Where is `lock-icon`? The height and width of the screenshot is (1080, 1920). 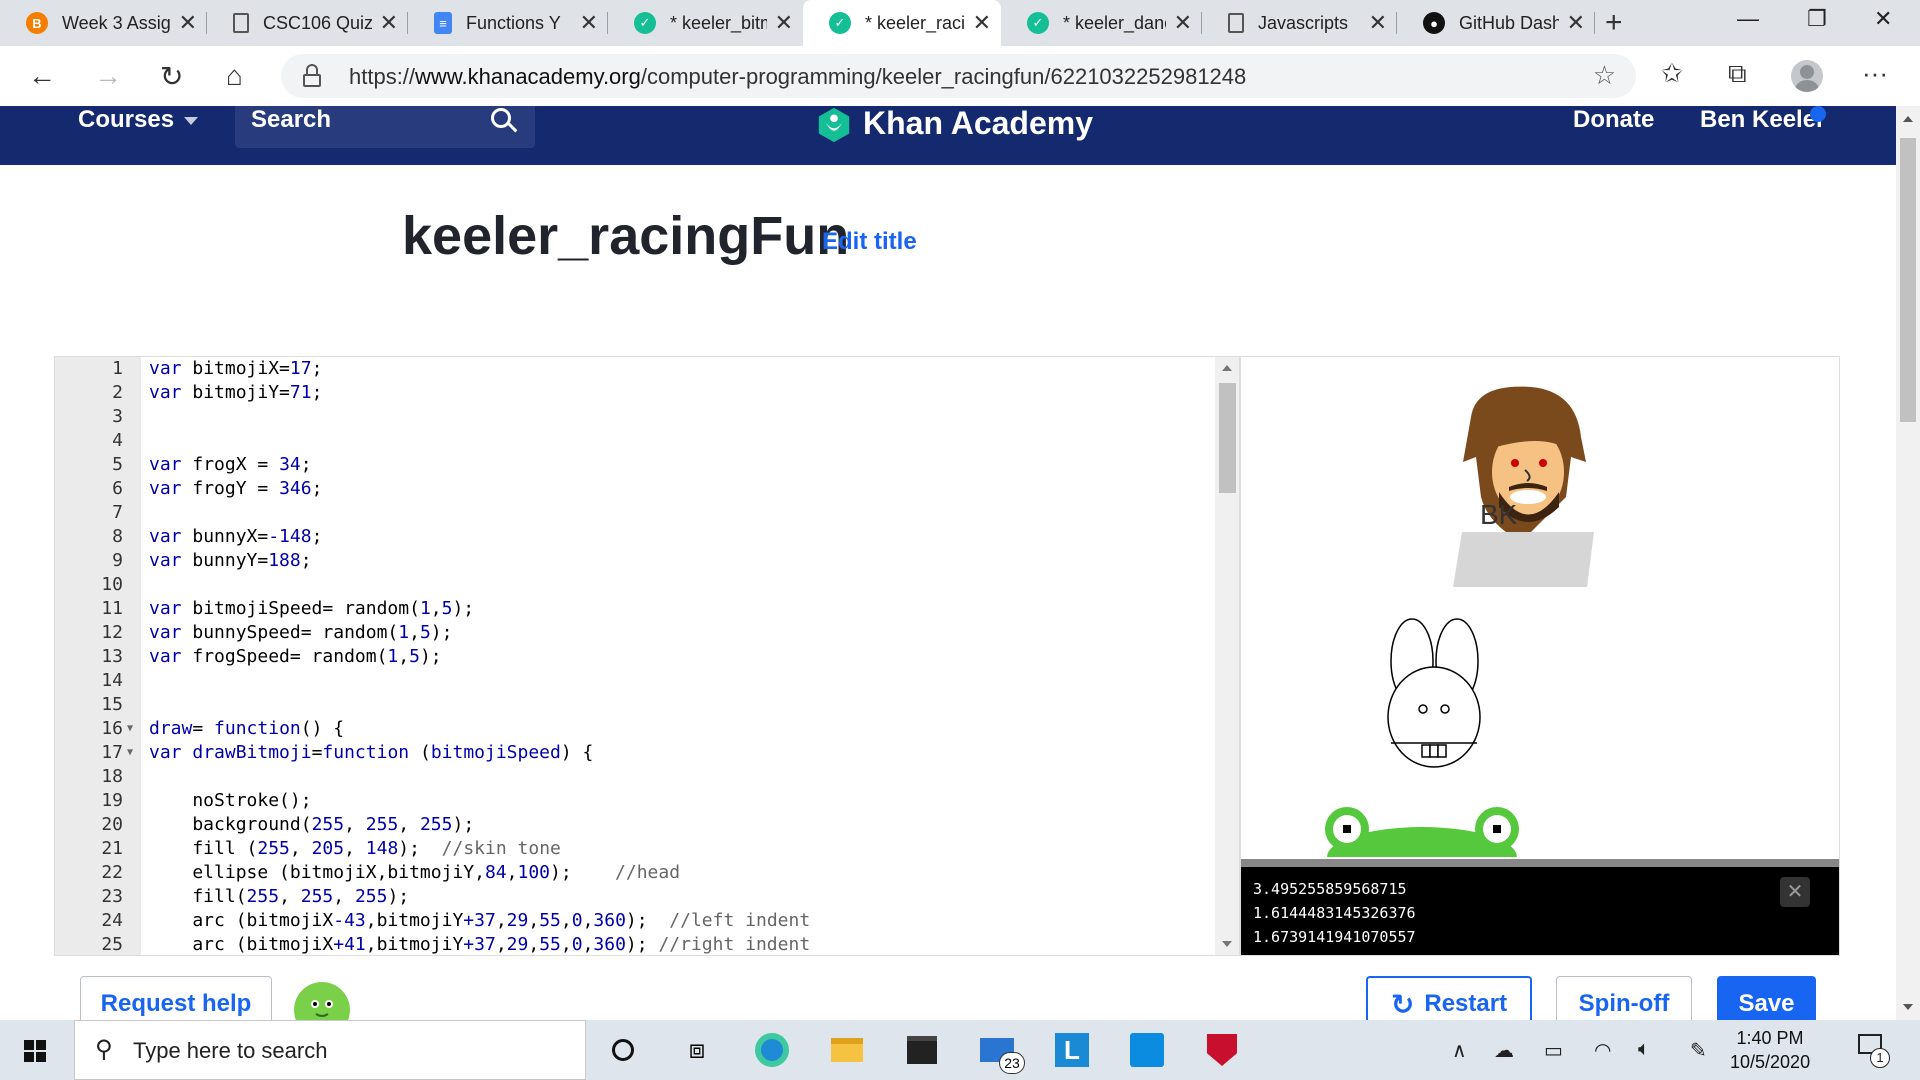
lock-icon is located at coordinates (312, 75).